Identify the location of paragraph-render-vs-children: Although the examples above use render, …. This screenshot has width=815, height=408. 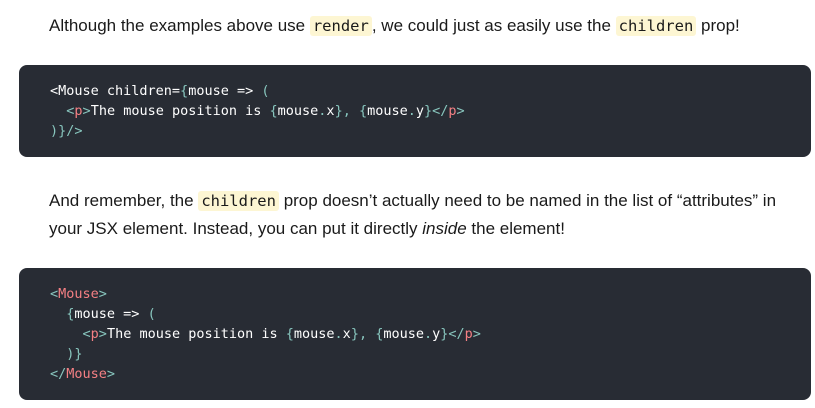
(419, 26).